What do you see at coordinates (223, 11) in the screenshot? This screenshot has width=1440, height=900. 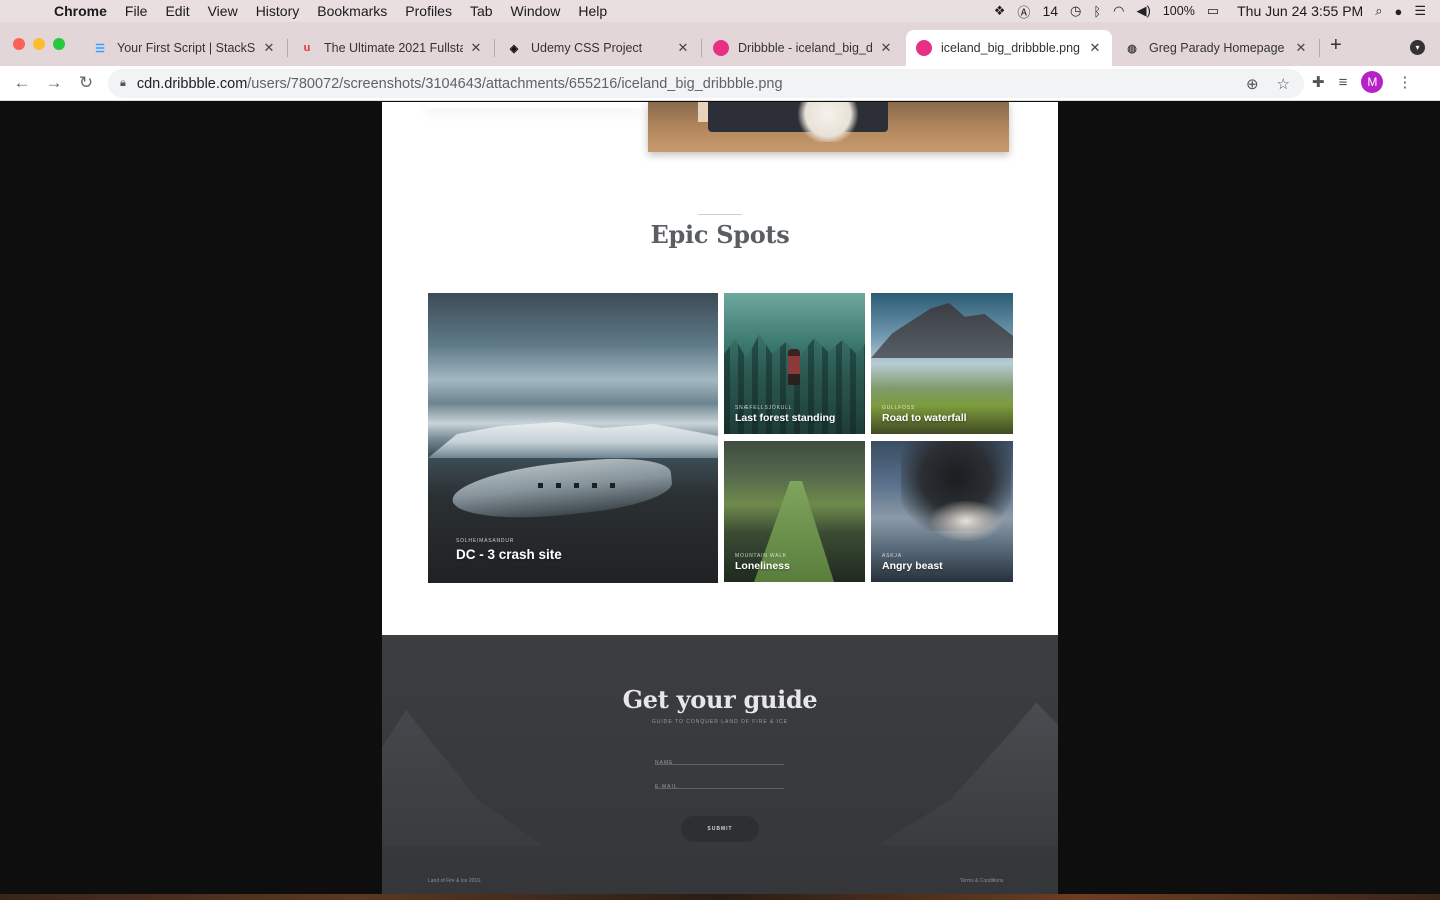 I see `menu-view: View` at bounding box center [223, 11].